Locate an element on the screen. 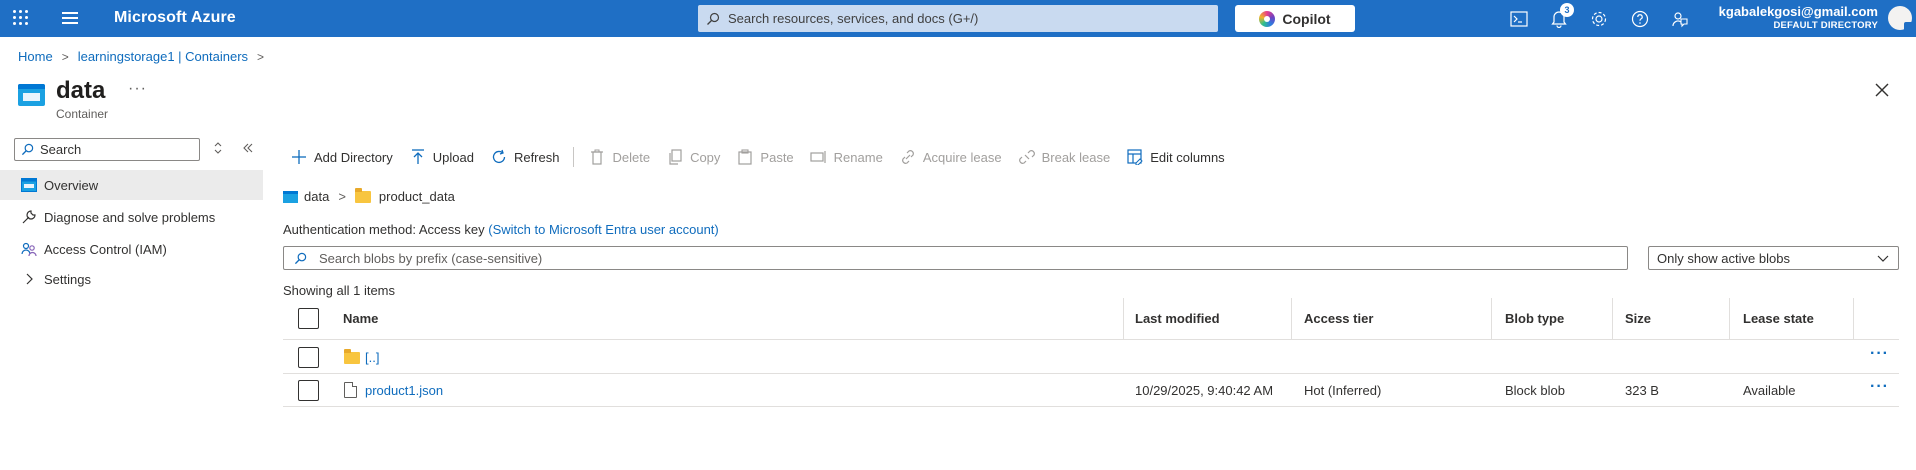 Image resolution: width=1916 pixels, height=470 pixels. avatar is located at coordinates (1901, 19).